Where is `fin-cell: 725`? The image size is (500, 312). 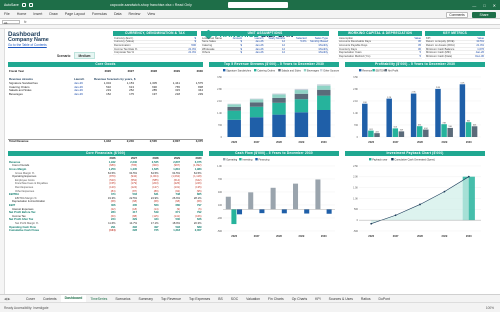 fin-cell: 725 is located at coordinates (147, 230).